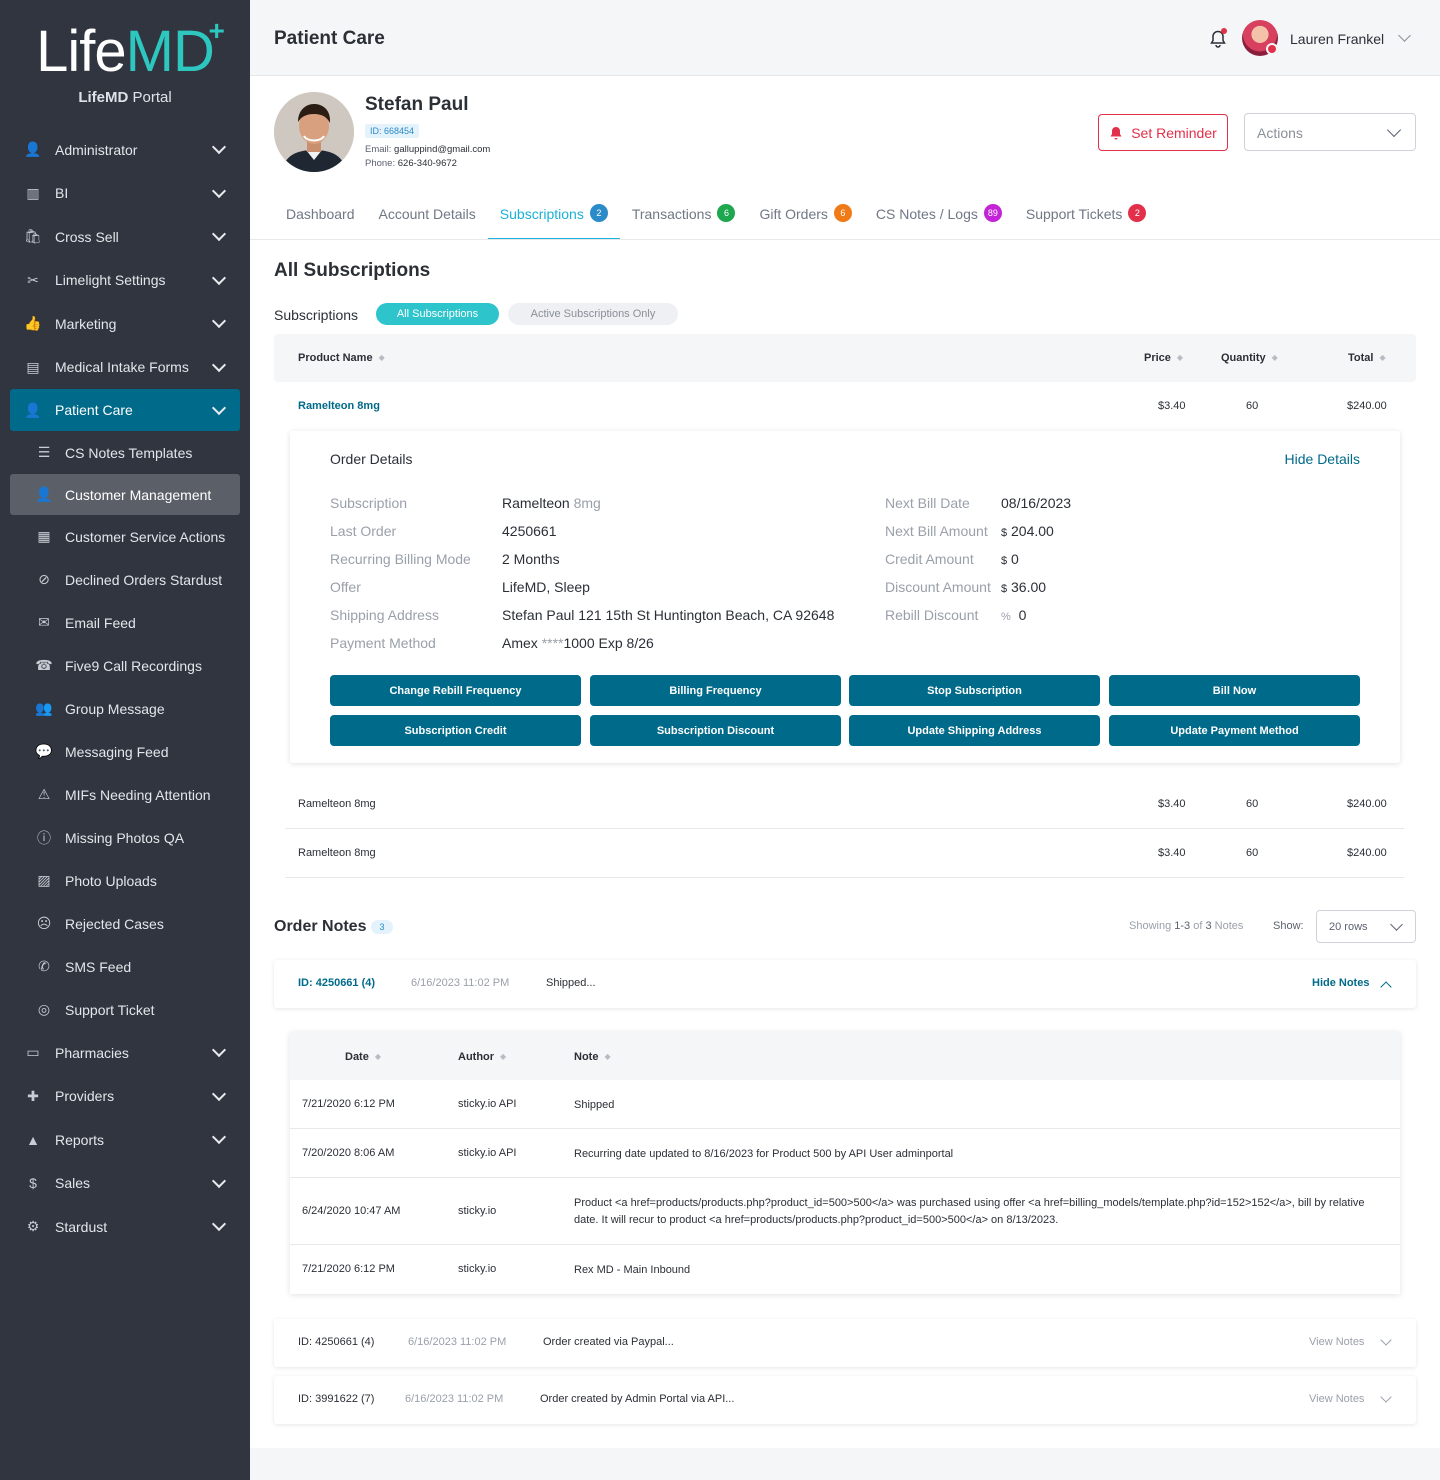 This screenshot has width=1440, height=1480. Describe the element at coordinates (125, 1140) in the screenshot. I see `sidebar-item-reports: ▲ Reports` at that location.